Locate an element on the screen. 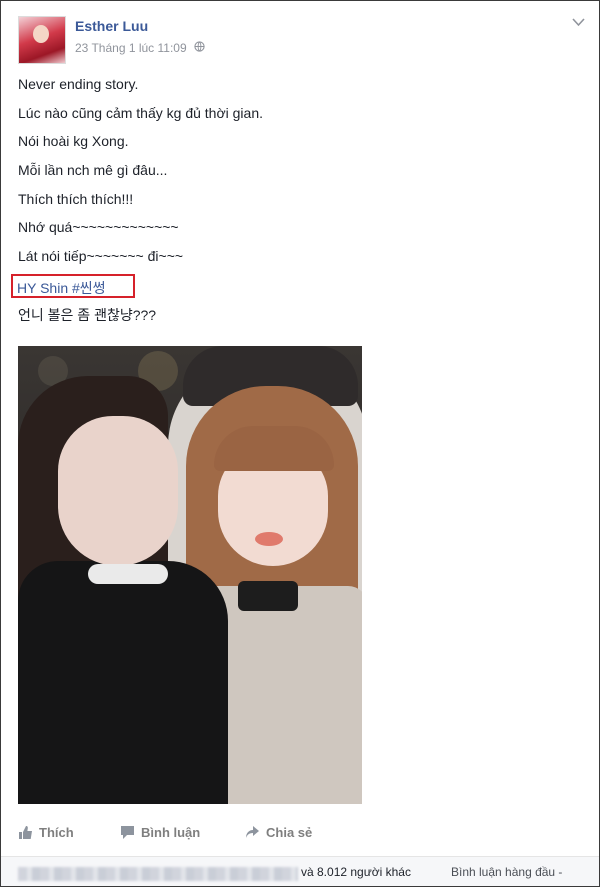 This screenshot has height=887, width=600. share-label: Chia sẻ is located at coordinates (289, 832).